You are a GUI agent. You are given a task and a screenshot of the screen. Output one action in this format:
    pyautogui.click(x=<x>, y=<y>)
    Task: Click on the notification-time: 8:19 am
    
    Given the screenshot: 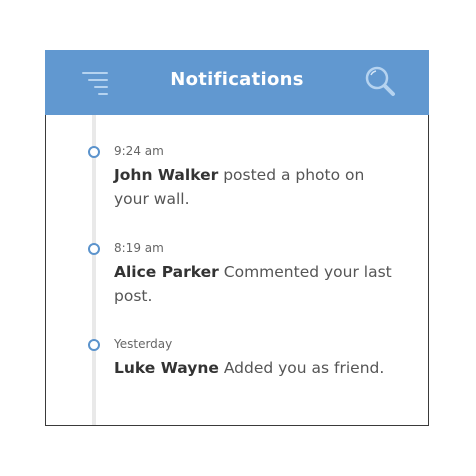 What is the action you would take?
    pyautogui.click(x=139, y=248)
    